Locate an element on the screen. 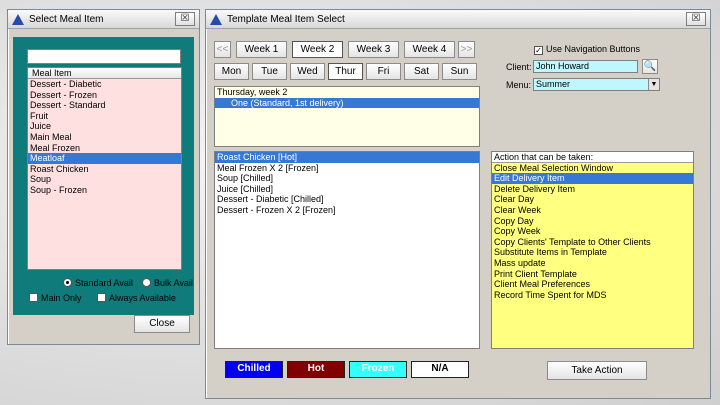 Image resolution: width=720 pixels, height=405 pixels. right-window-title: Template Meal Item Select is located at coordinates (286, 19).